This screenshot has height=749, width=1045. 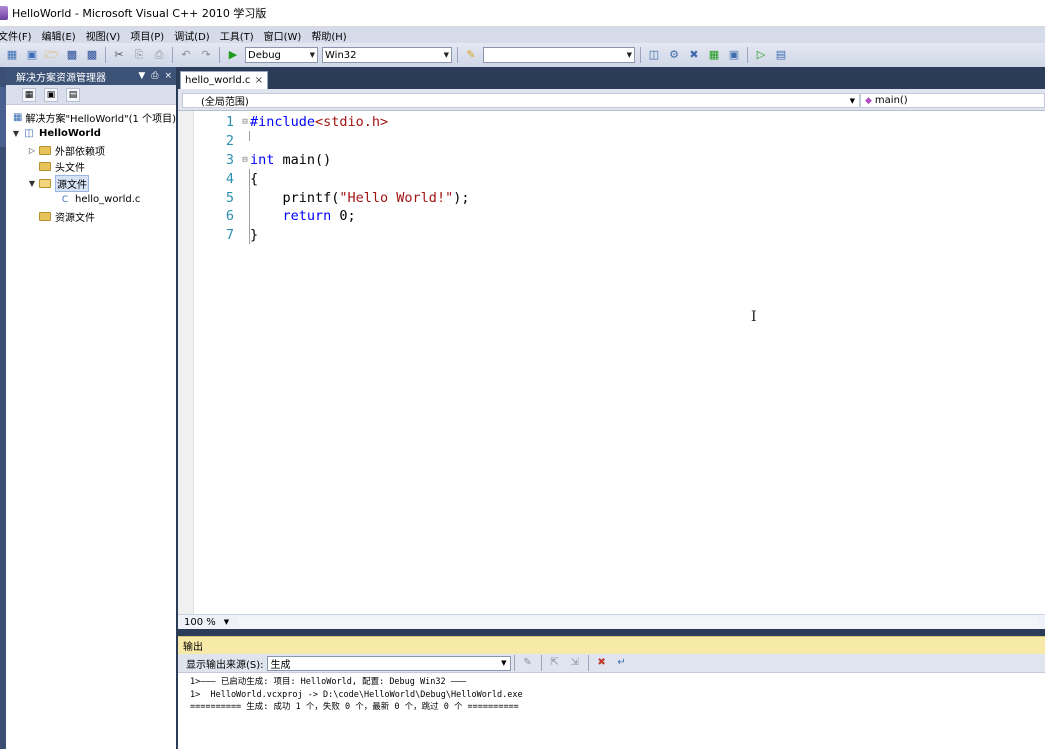 What do you see at coordinates (32, 55) in the screenshot?
I see `add-item-icon: ▣` at bounding box center [32, 55].